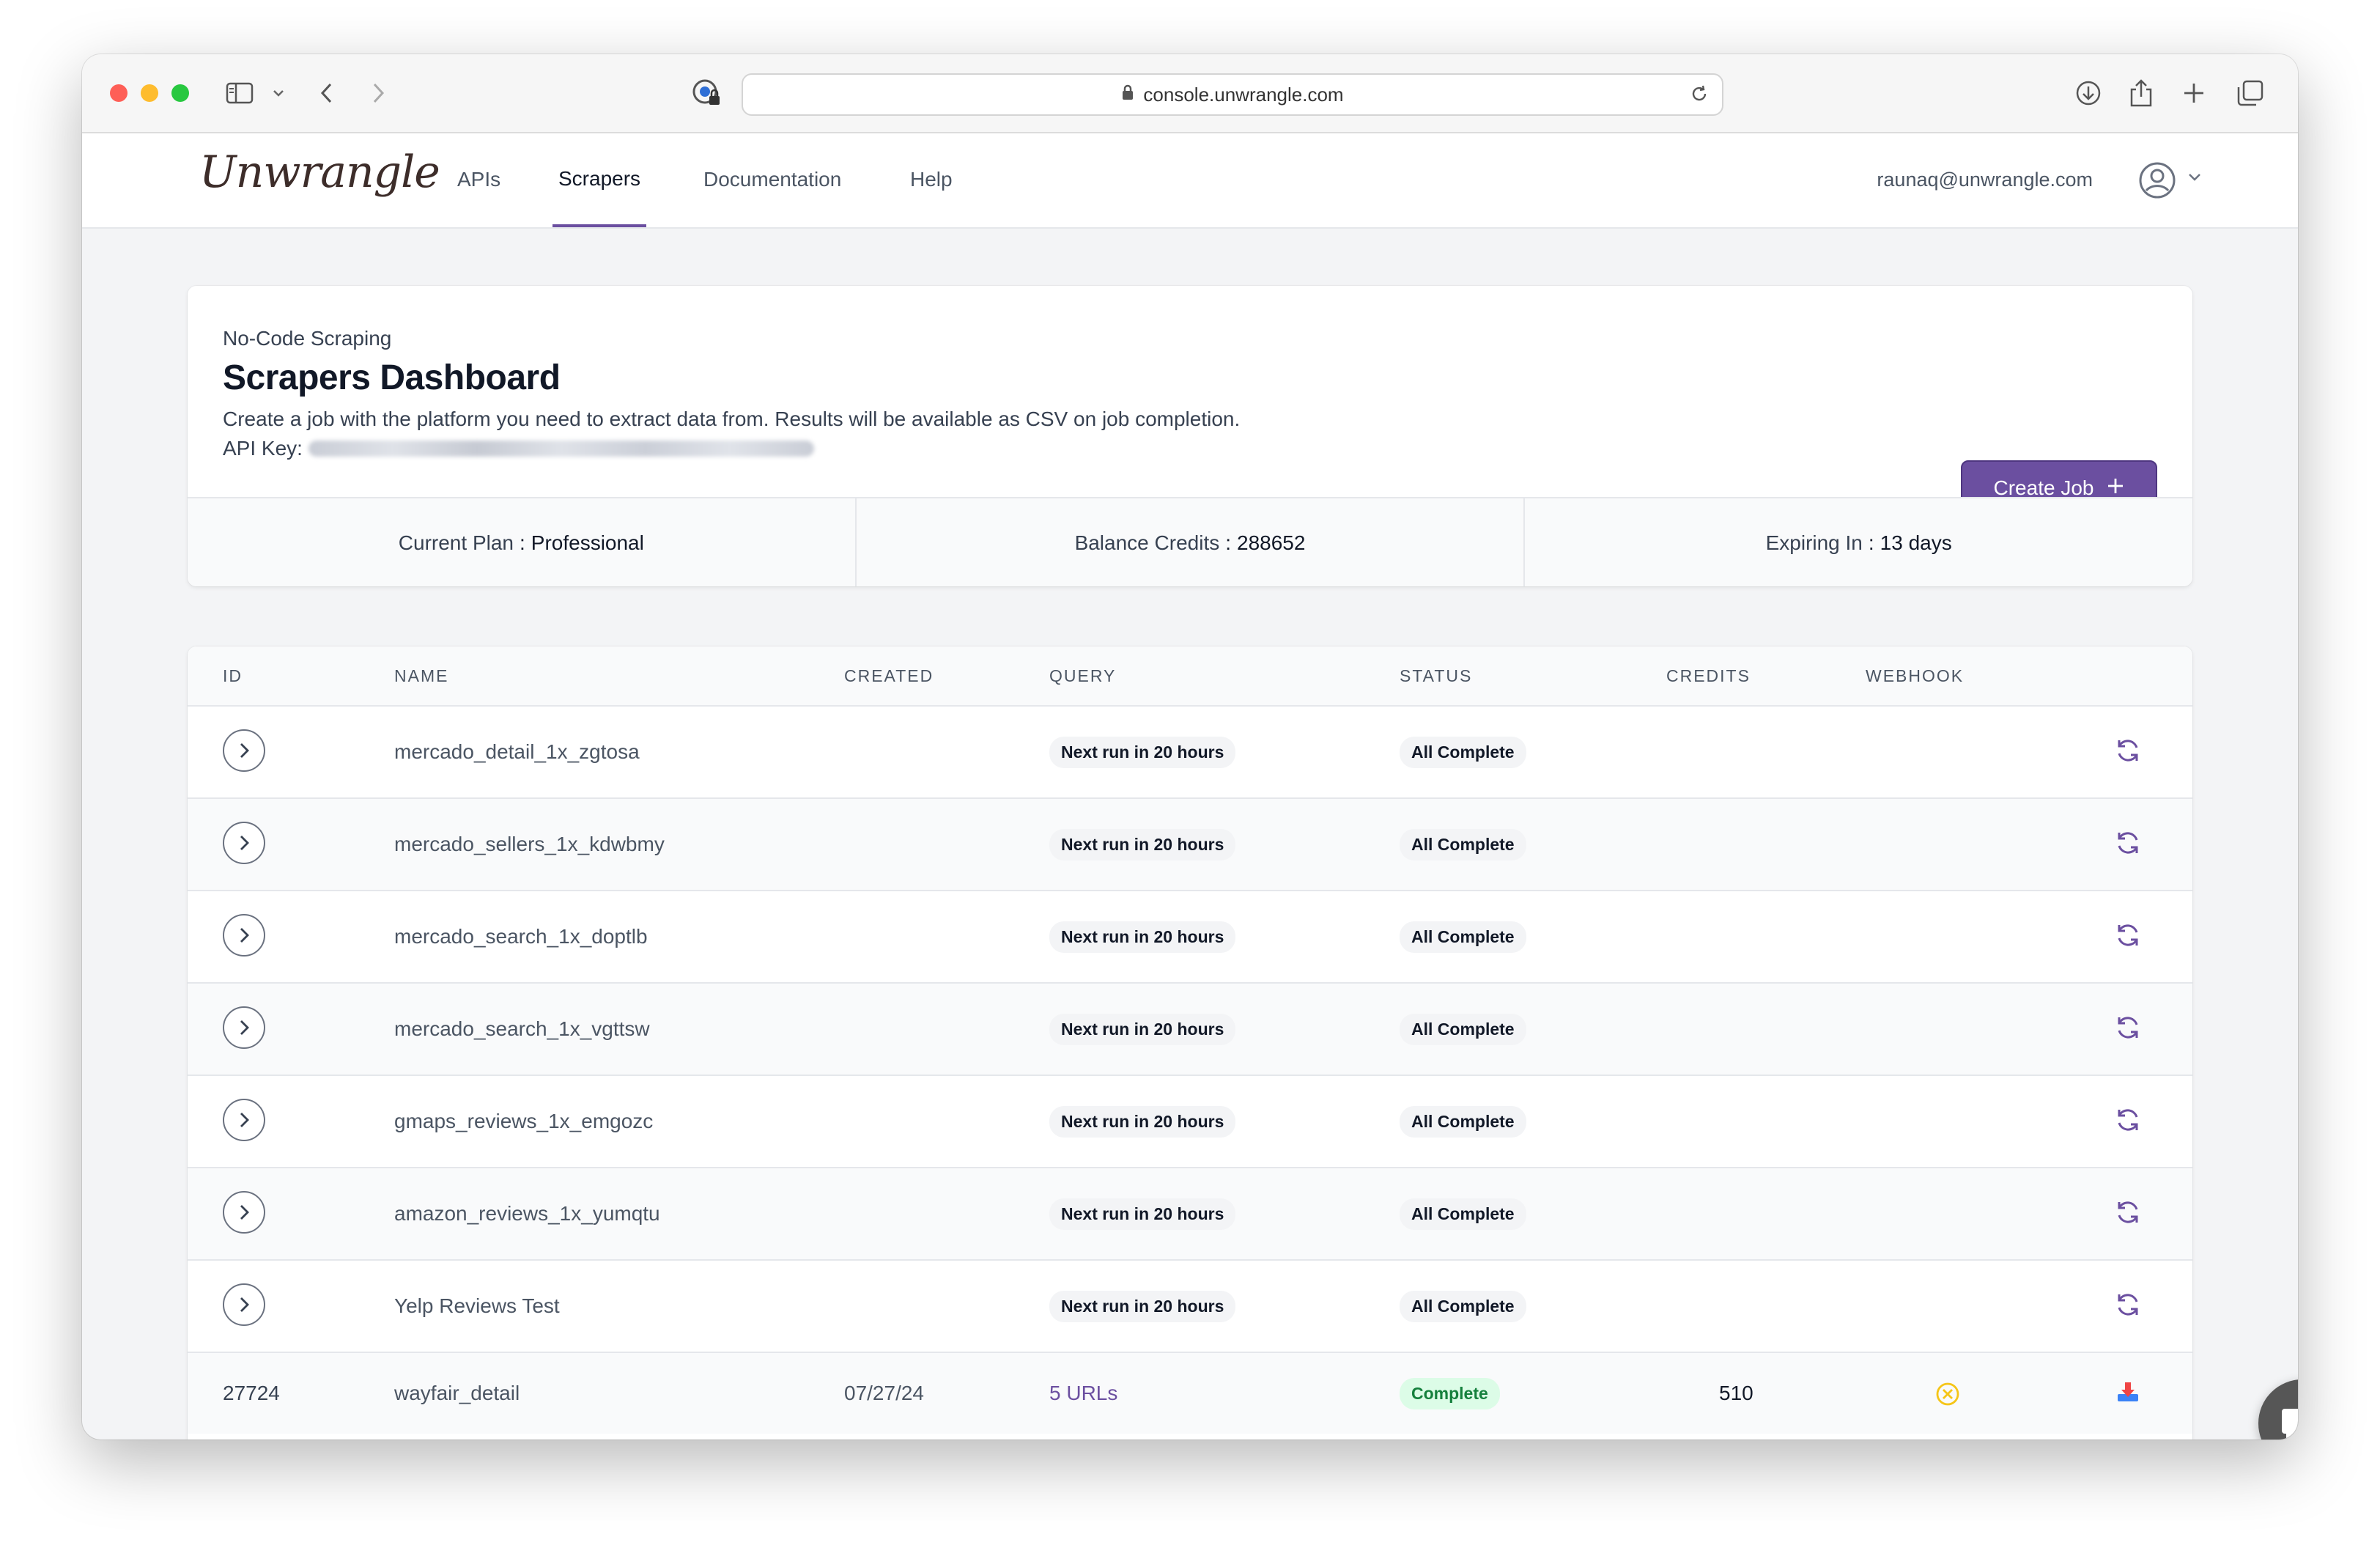 This screenshot has height=1548, width=2380. Describe the element at coordinates (2088, 93) in the screenshot. I see `downloads-icon` at that location.